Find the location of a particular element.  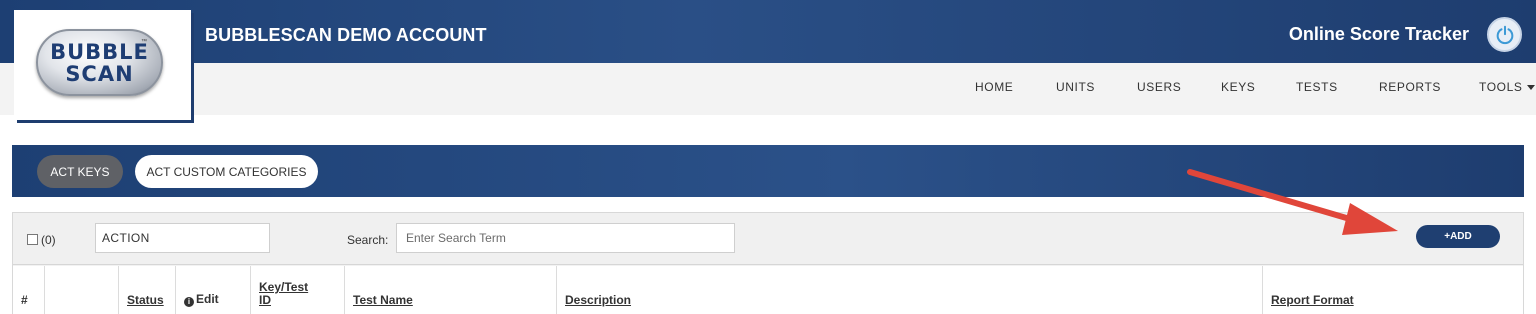

nav-home: HOME is located at coordinates (994, 87).